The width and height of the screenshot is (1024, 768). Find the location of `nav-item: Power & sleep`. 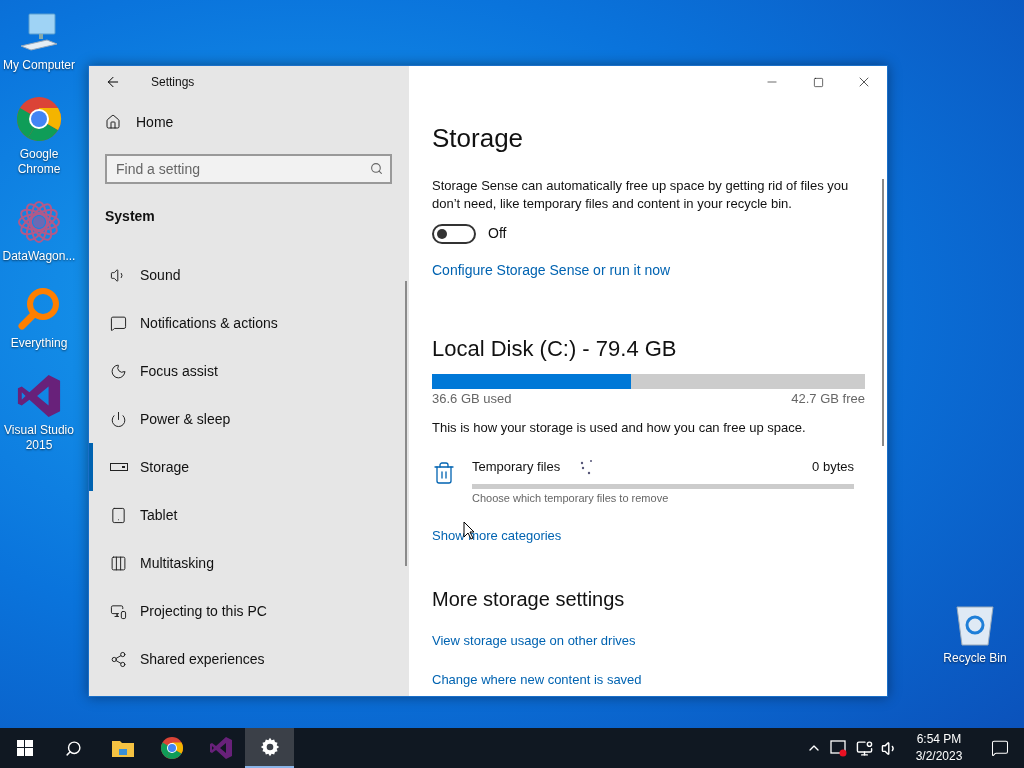

nav-item: Power & sleep is located at coordinates (249, 419).